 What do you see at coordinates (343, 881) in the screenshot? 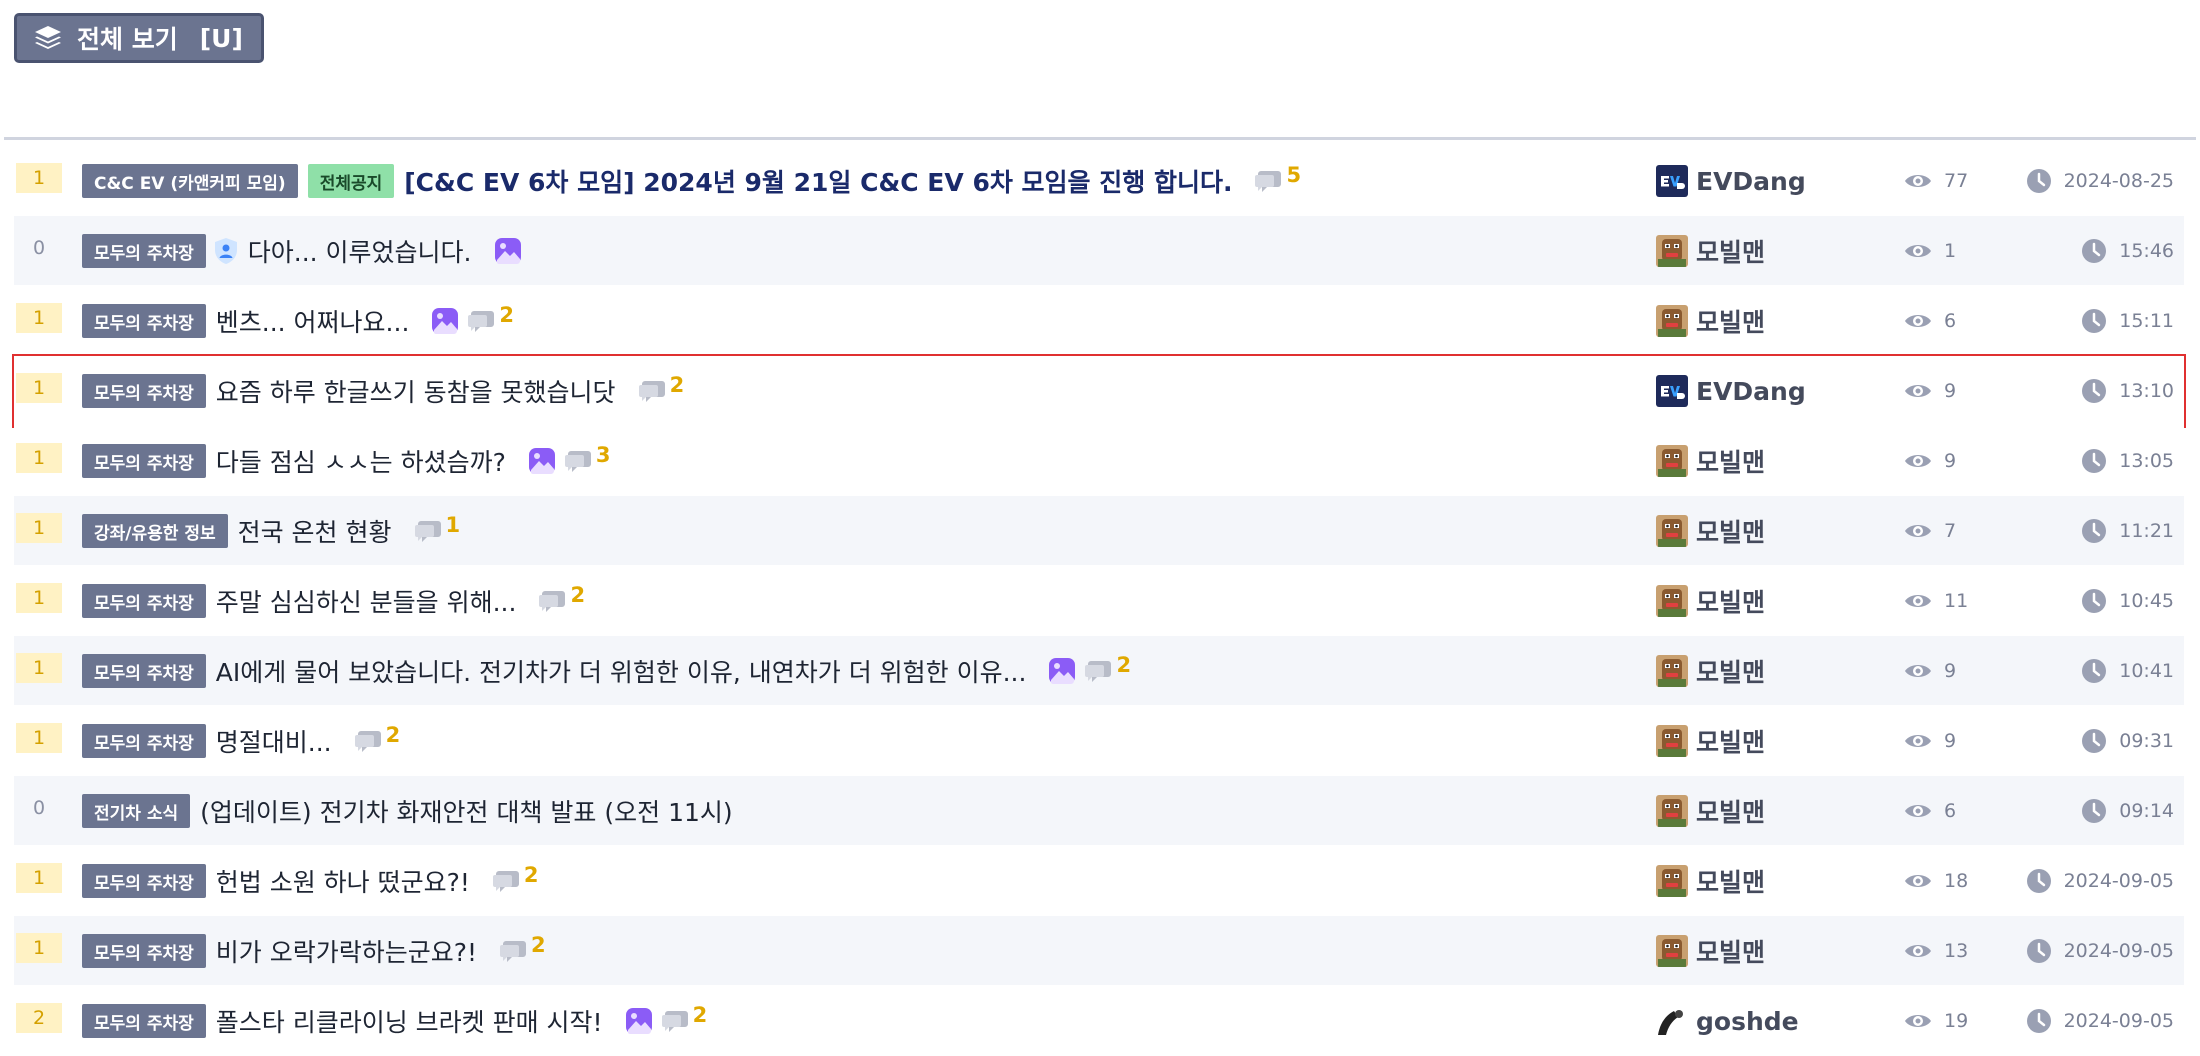
I see `post-title-link: 헌법 소원 하나 떴군요?!` at bounding box center [343, 881].